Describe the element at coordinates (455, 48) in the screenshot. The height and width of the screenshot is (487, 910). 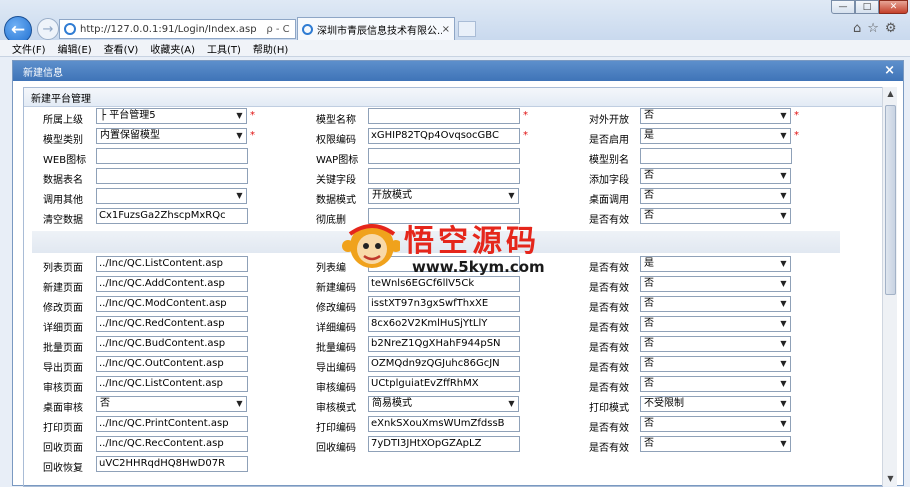
I see `menu-bar: 文件(F) 编辑(E) 查看(V) 收藏夹(A) 工具(T) 帮助(H)` at that location.